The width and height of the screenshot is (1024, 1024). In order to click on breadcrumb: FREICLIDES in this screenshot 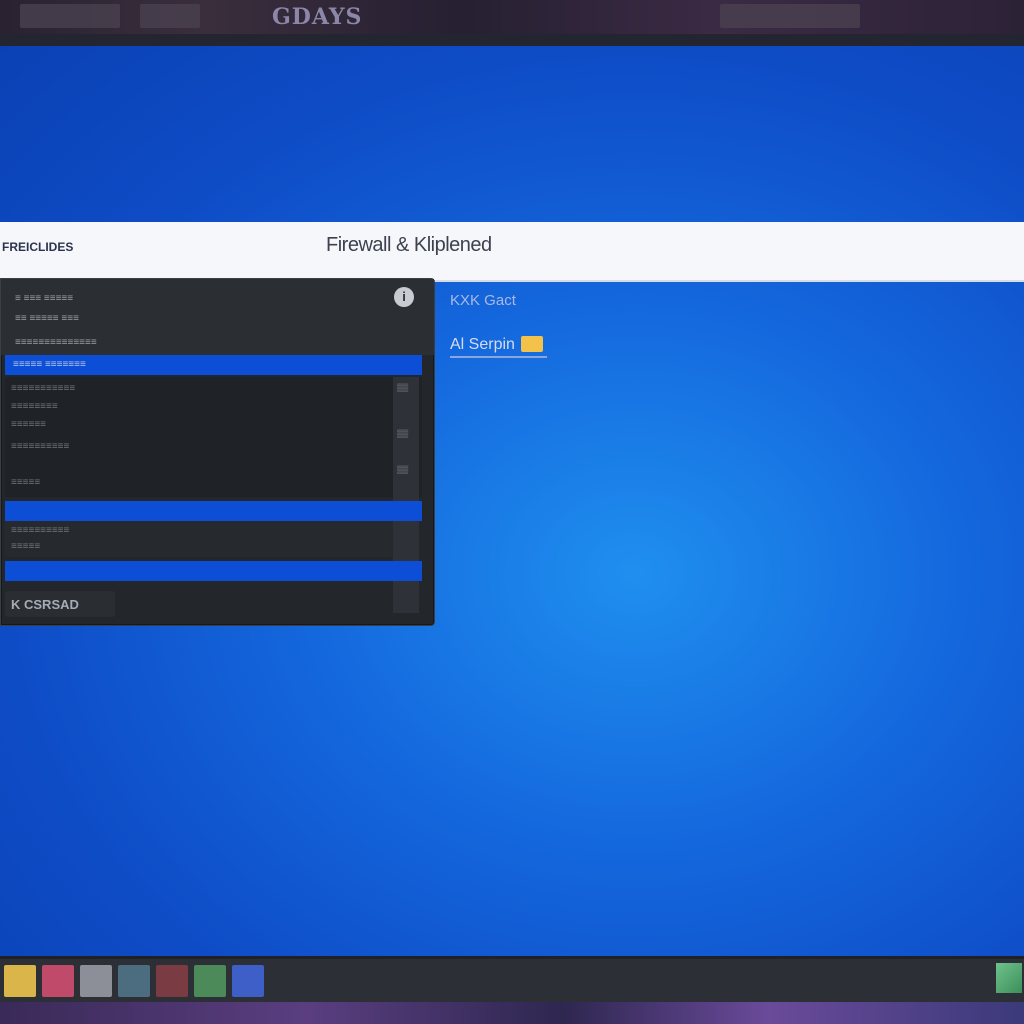, I will do `click(37, 247)`.